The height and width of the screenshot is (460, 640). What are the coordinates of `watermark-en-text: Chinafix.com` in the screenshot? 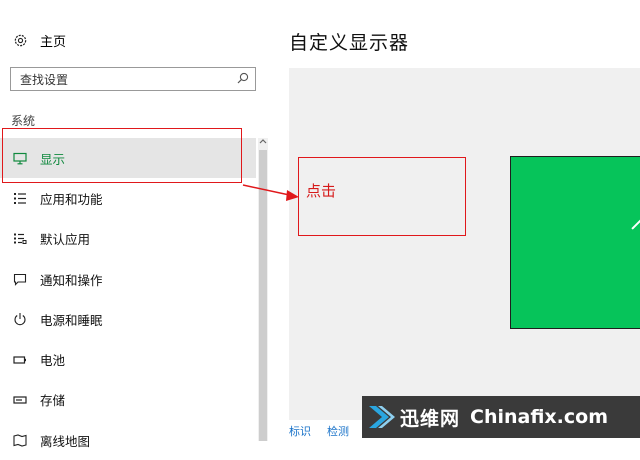 It's located at (539, 417).